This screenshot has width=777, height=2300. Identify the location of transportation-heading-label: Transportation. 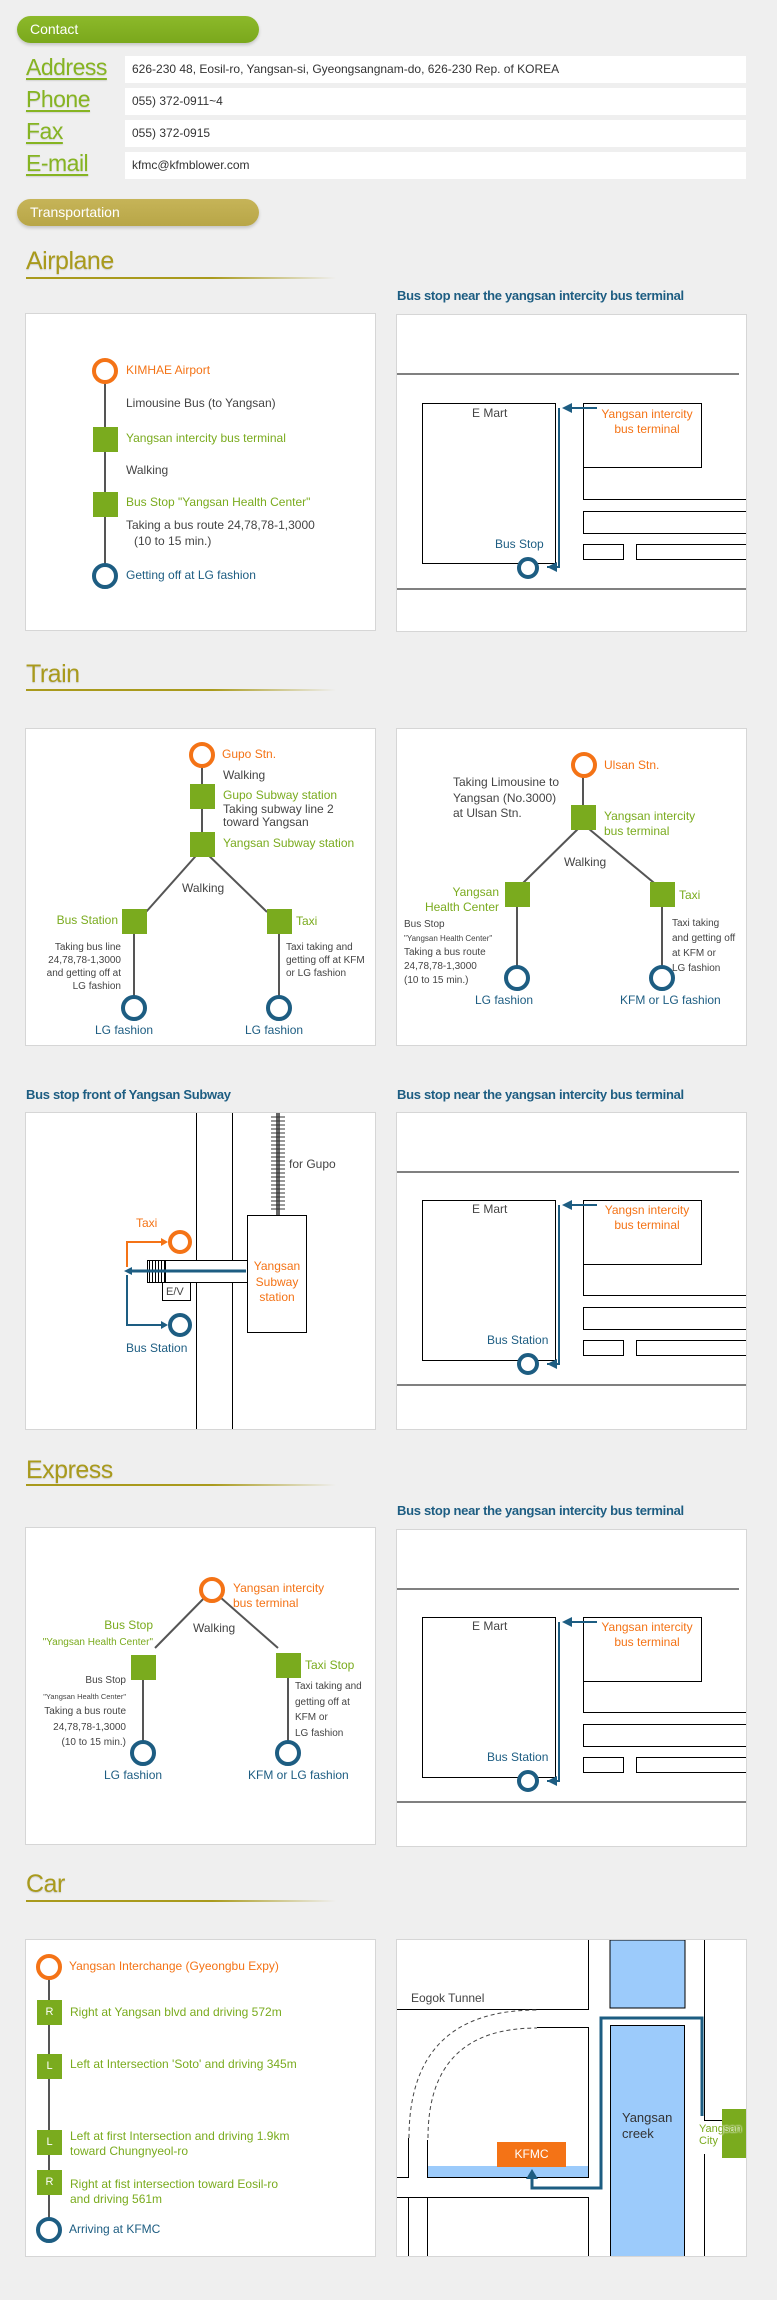
(75, 212).